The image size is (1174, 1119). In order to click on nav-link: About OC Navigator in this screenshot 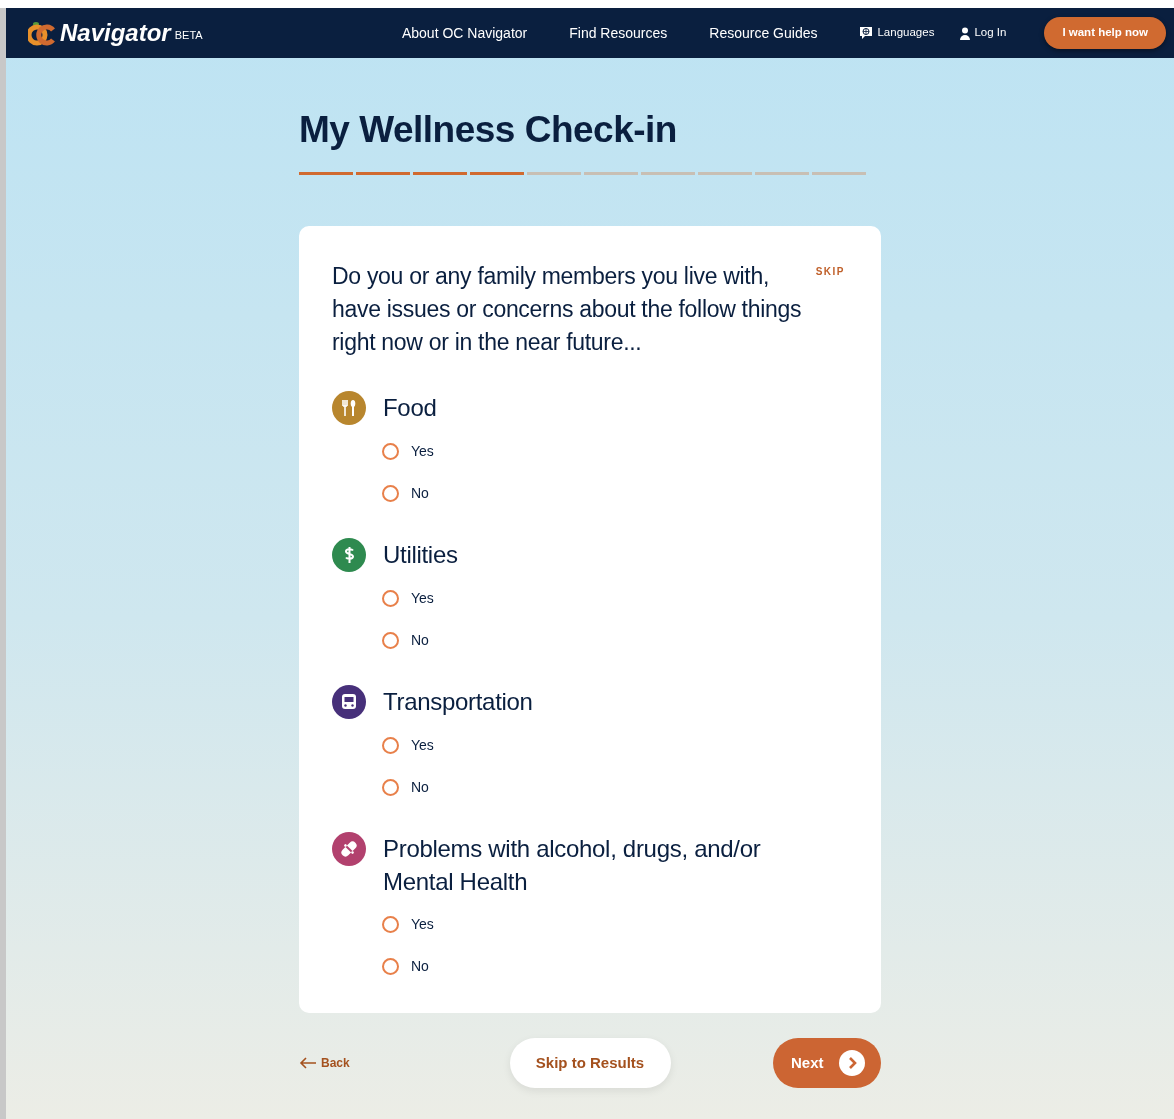, I will do `click(464, 33)`.